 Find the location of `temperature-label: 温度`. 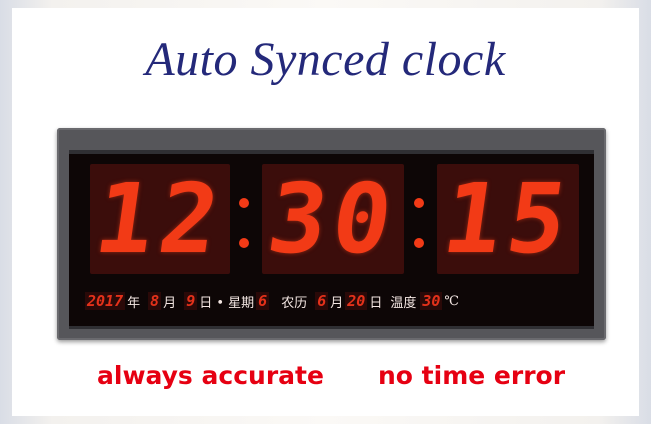

temperature-label: 温度 is located at coordinates (403, 303).